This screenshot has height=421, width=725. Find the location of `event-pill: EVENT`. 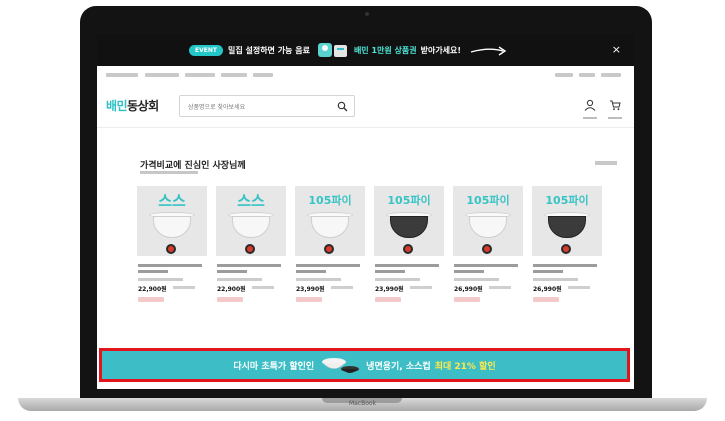

event-pill: EVENT is located at coordinates (206, 50).